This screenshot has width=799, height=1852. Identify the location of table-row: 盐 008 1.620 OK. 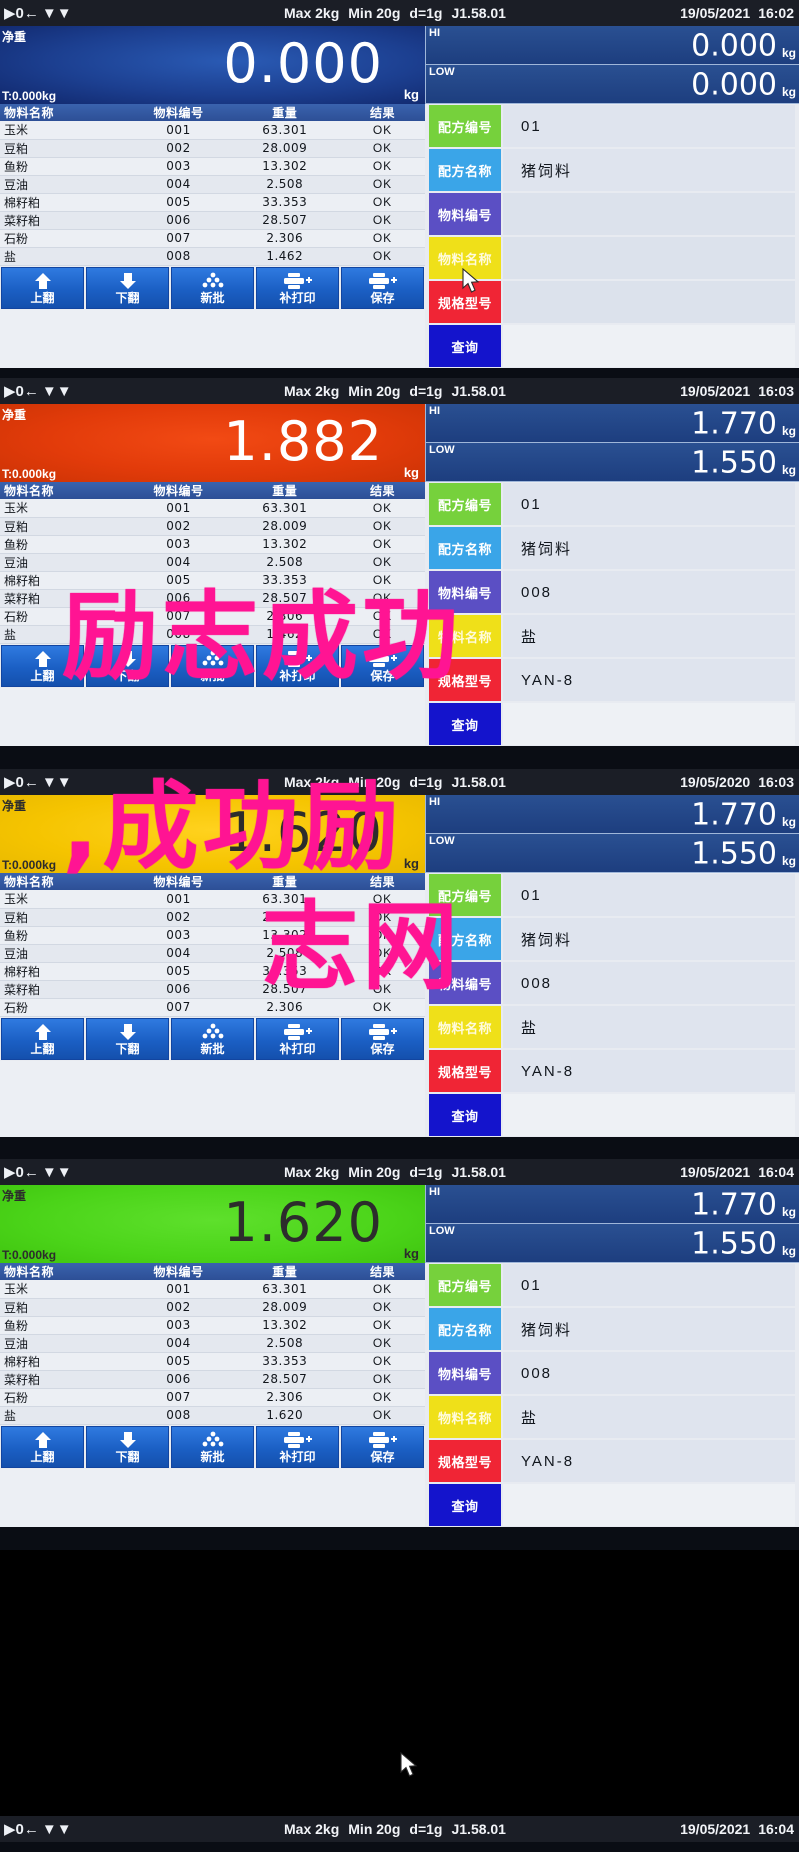
(212, 1415).